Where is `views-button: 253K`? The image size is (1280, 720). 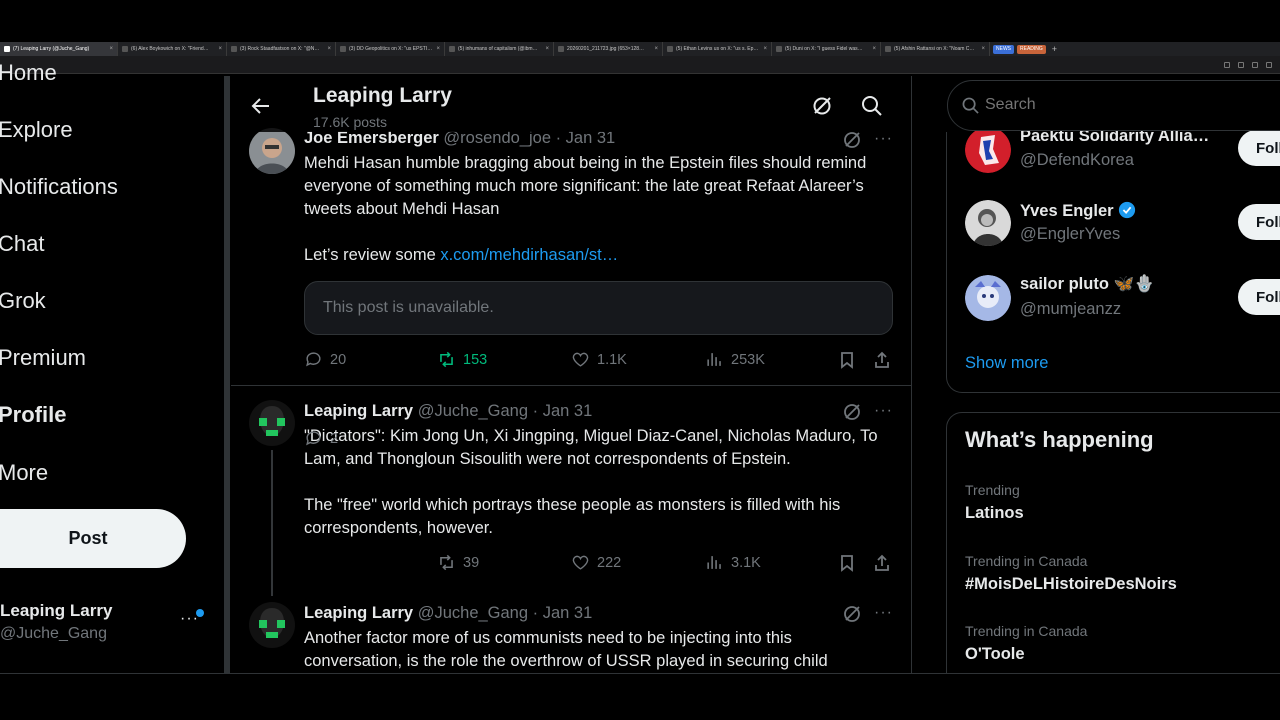 views-button: 253K is located at coordinates (735, 359).